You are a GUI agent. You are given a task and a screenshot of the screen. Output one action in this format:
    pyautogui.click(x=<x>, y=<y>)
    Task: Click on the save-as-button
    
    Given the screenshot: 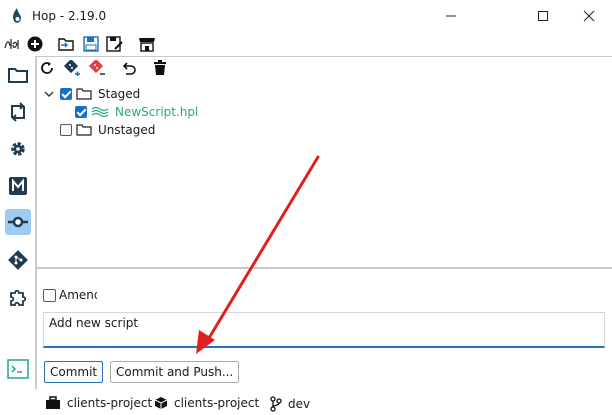 What is the action you would take?
    pyautogui.click(x=115, y=44)
    